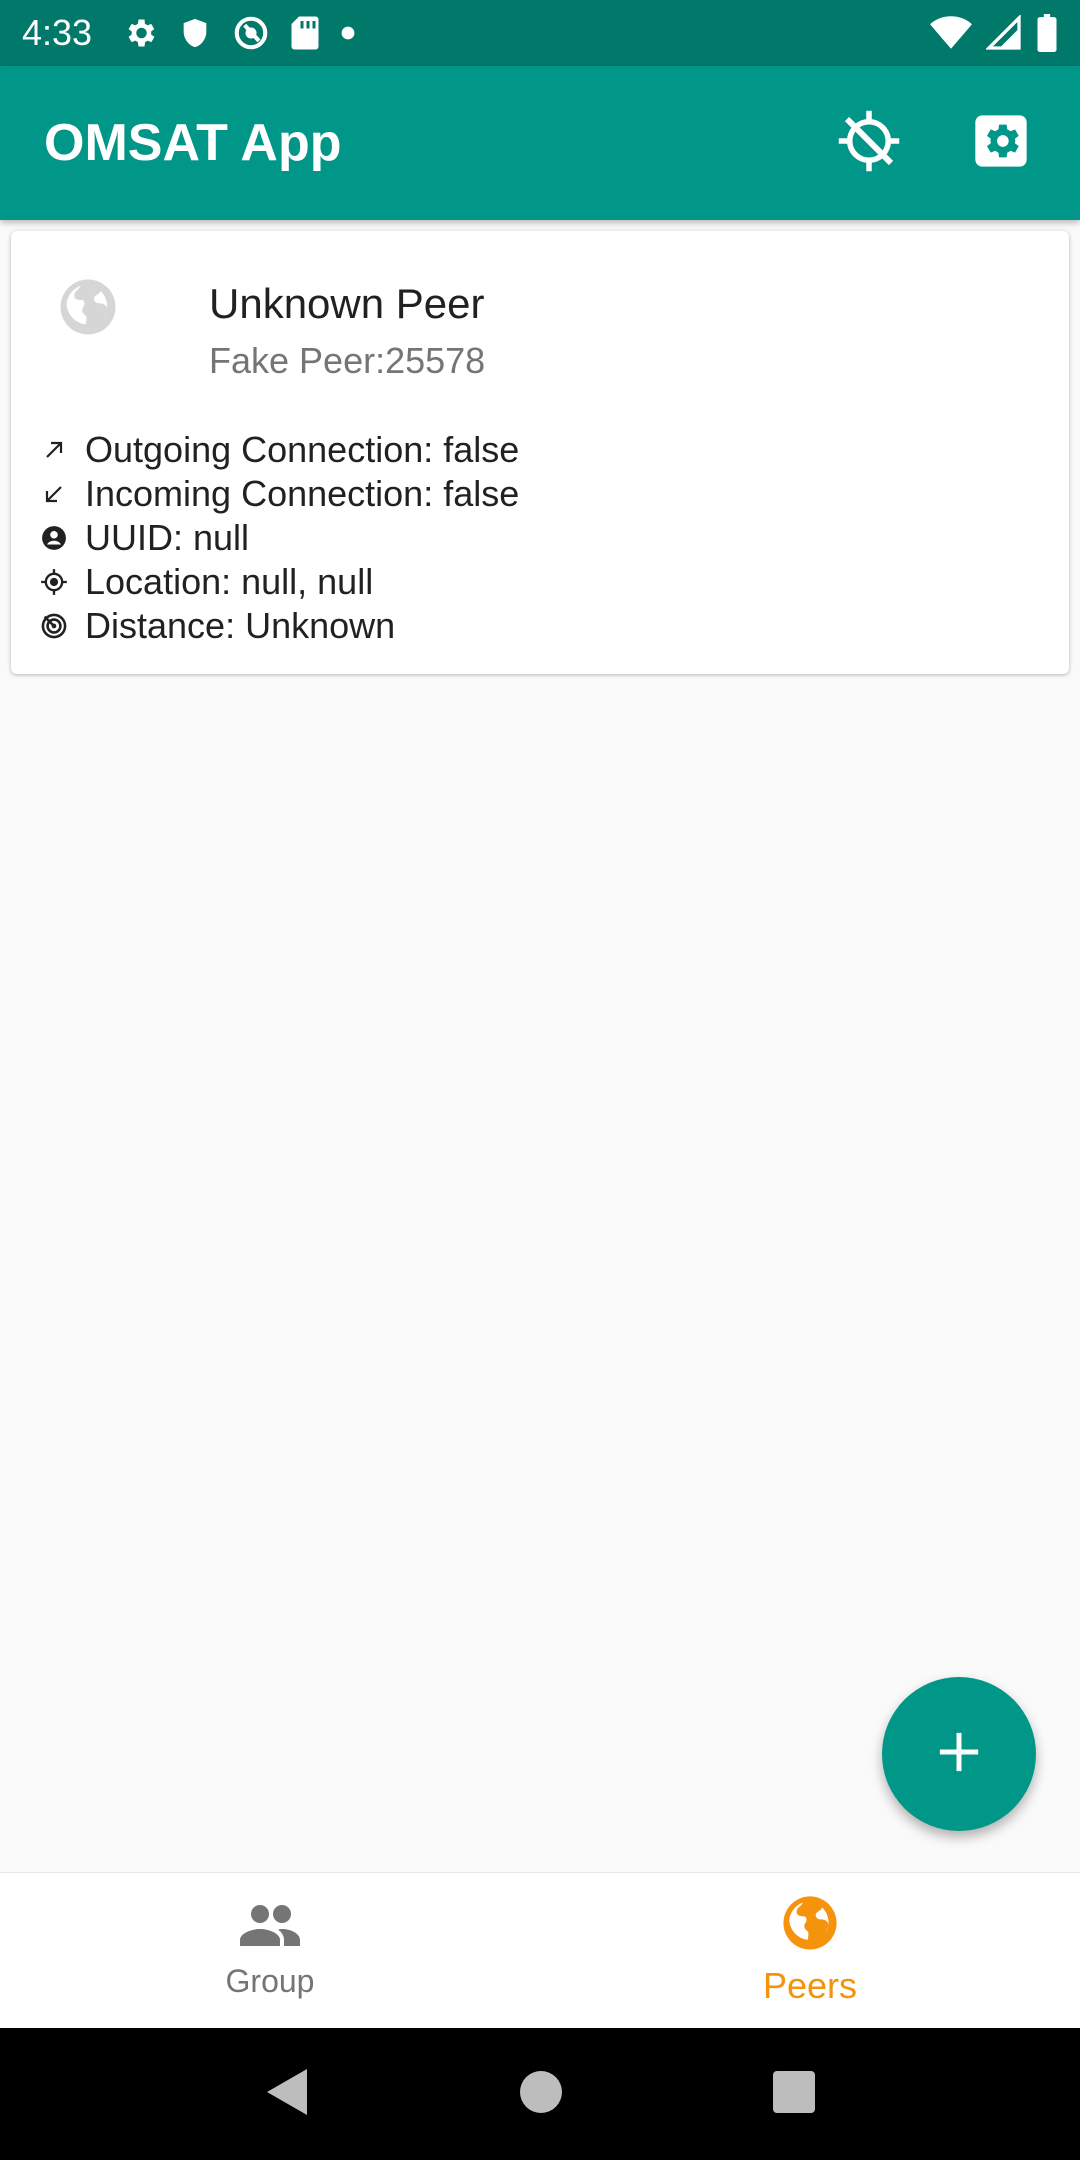  Describe the element at coordinates (195, 33) in the screenshot. I see `shield-icon` at that location.